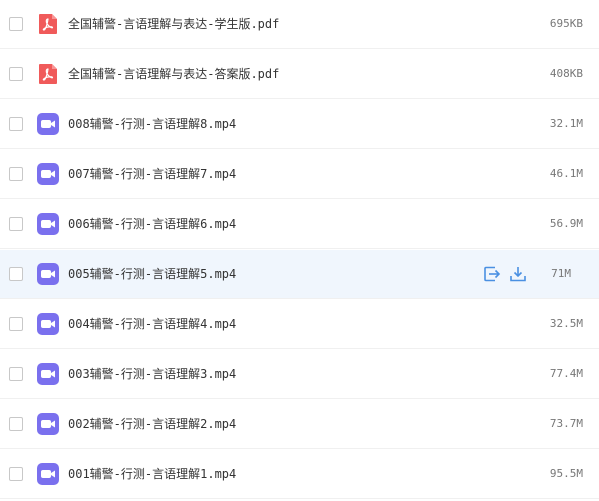 This screenshot has width=599, height=501. I want to click on file-size: 32.5M, so click(566, 323).